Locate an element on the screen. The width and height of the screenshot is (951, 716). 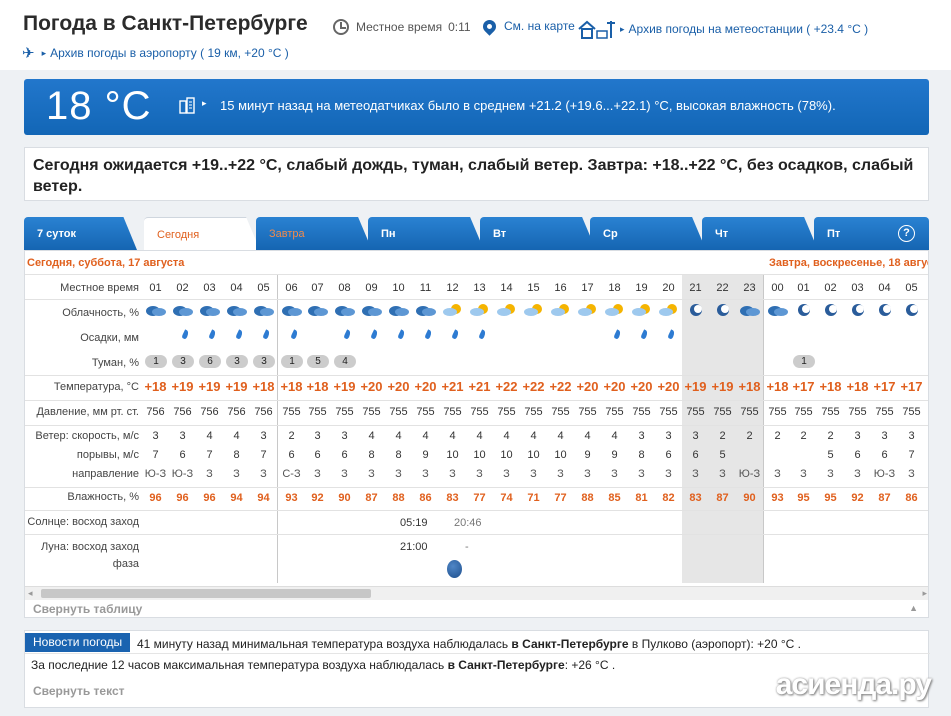
tab-tuesday: Вт is located at coordinates (538, 233).